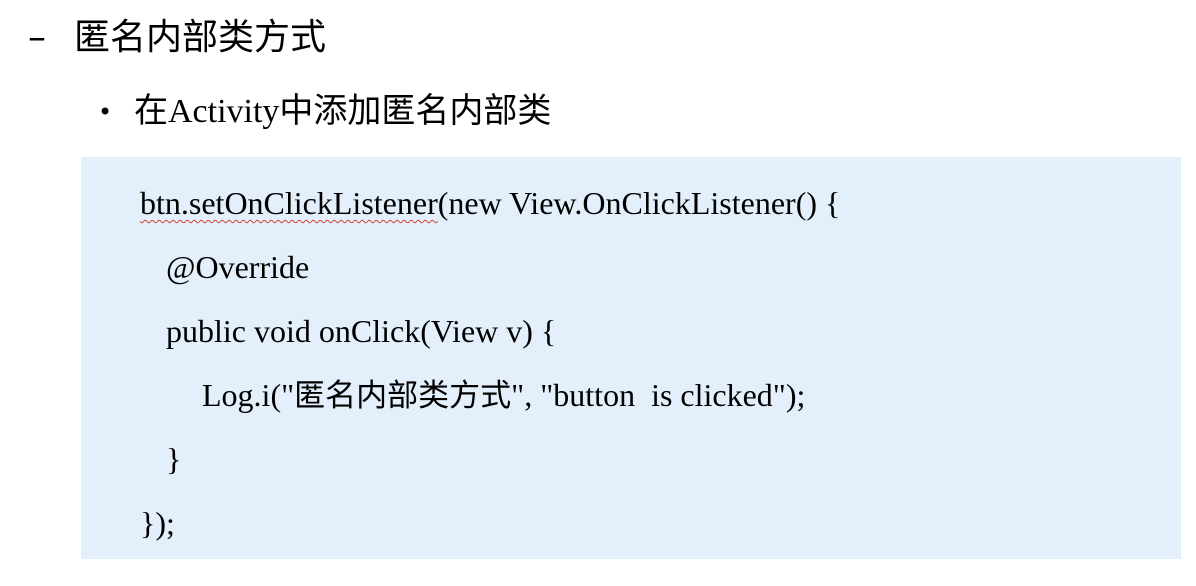 The image size is (1196, 586). What do you see at coordinates (174, 459) in the screenshot?
I see `code-line-5: }` at bounding box center [174, 459].